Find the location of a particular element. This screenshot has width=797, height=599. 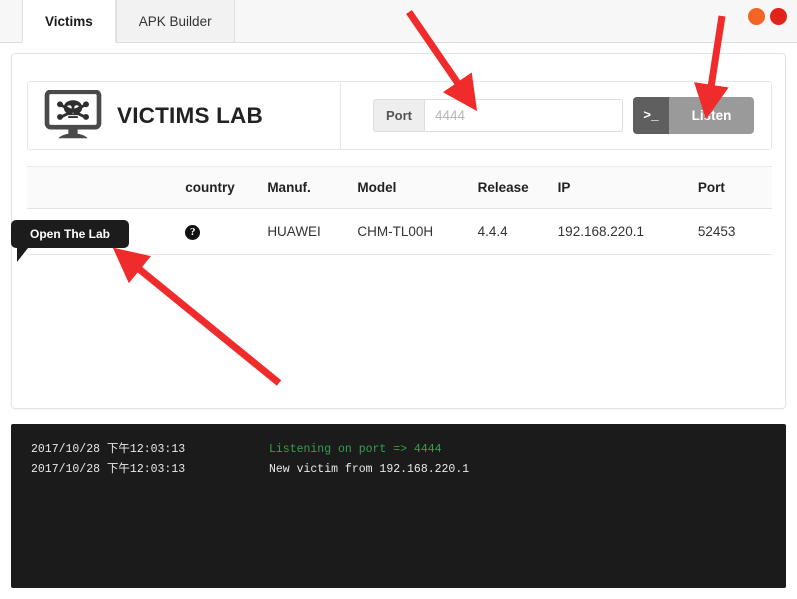

lab-header-panel: VICTIMS LAB Port >_ Listen is located at coordinates (399, 115).